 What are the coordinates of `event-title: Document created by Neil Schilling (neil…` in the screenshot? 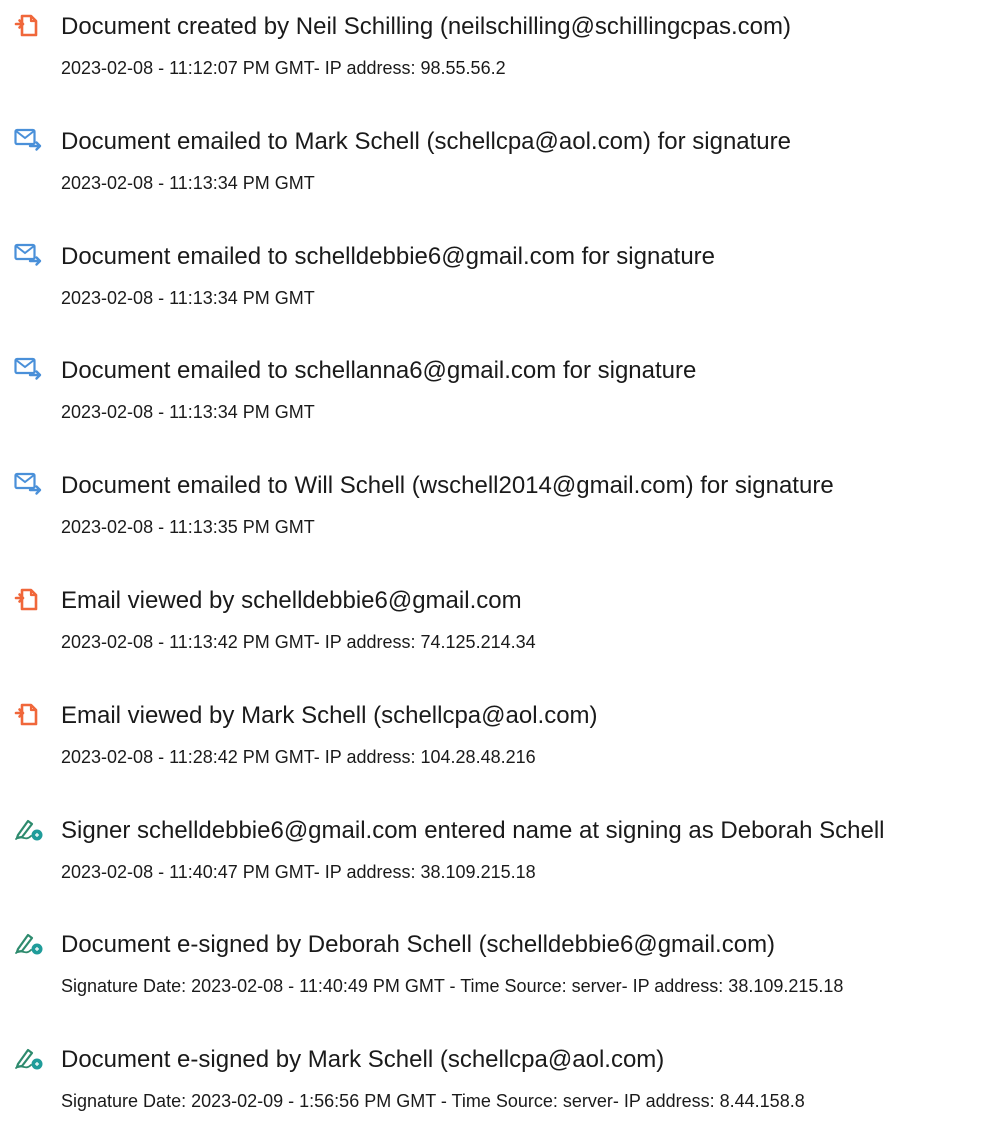 It's located at (426, 26).